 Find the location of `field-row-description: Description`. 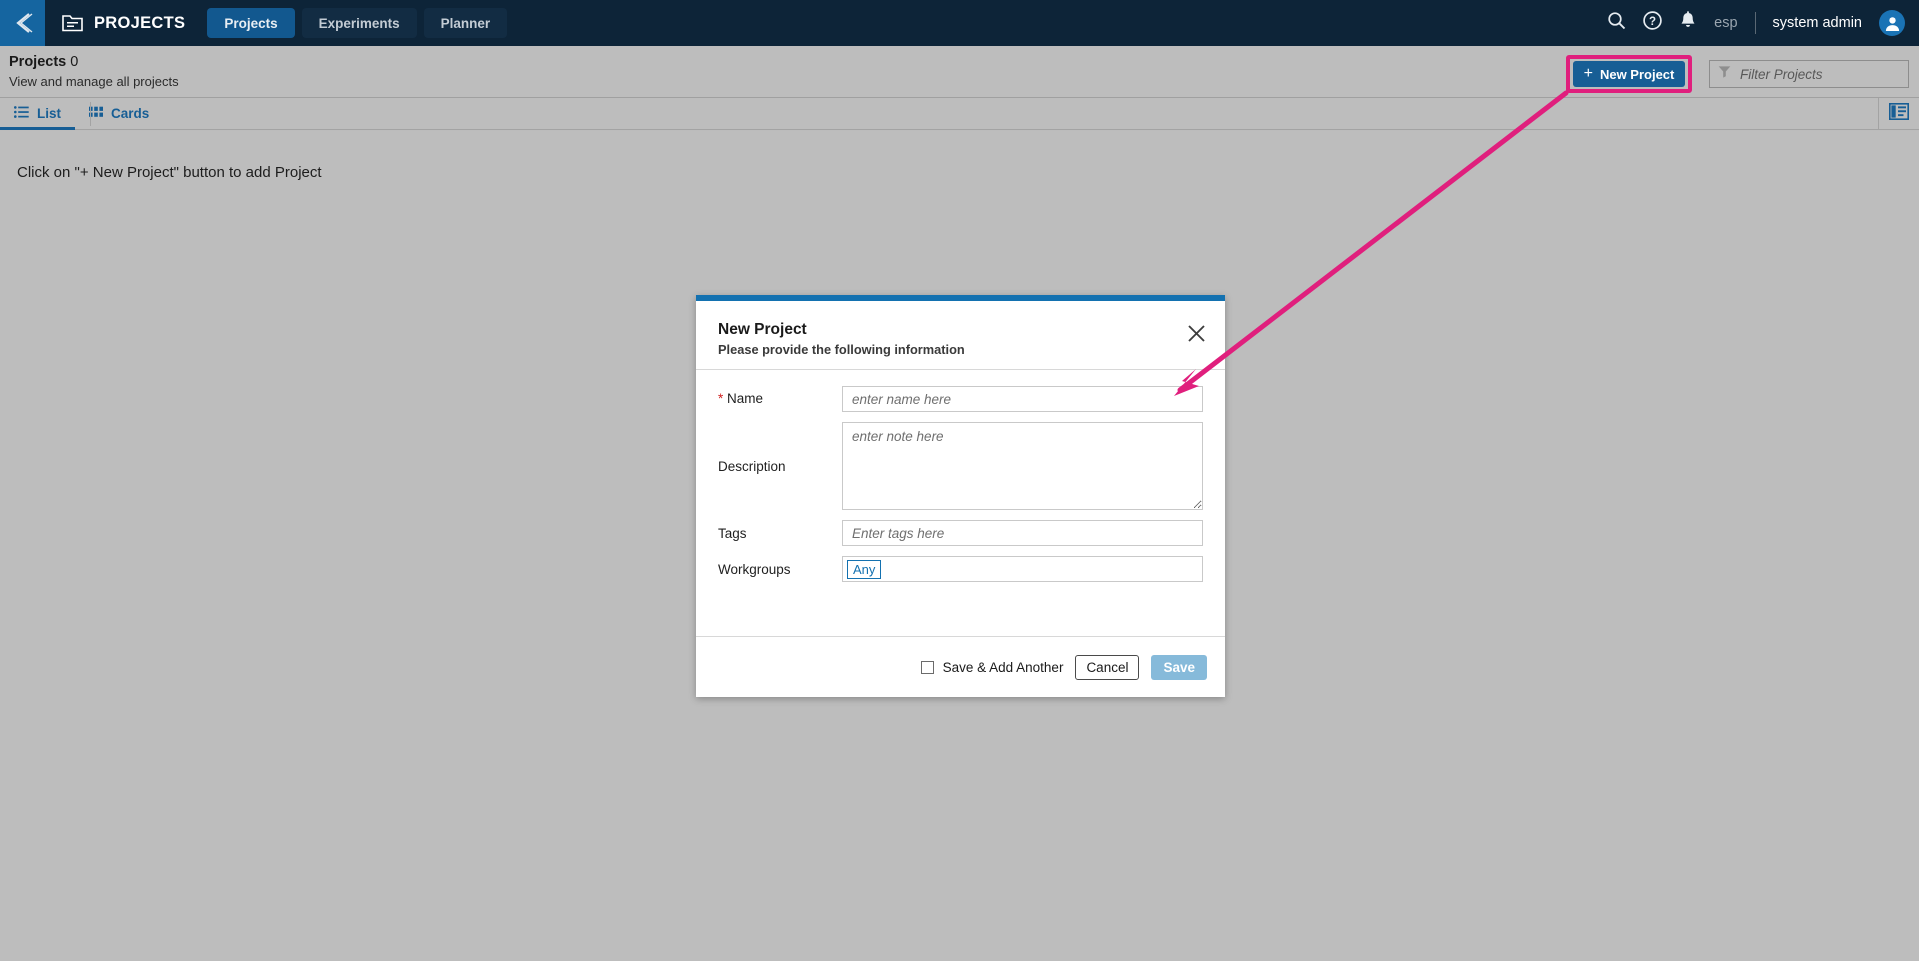

field-row-description: Description is located at coordinates (960, 466).